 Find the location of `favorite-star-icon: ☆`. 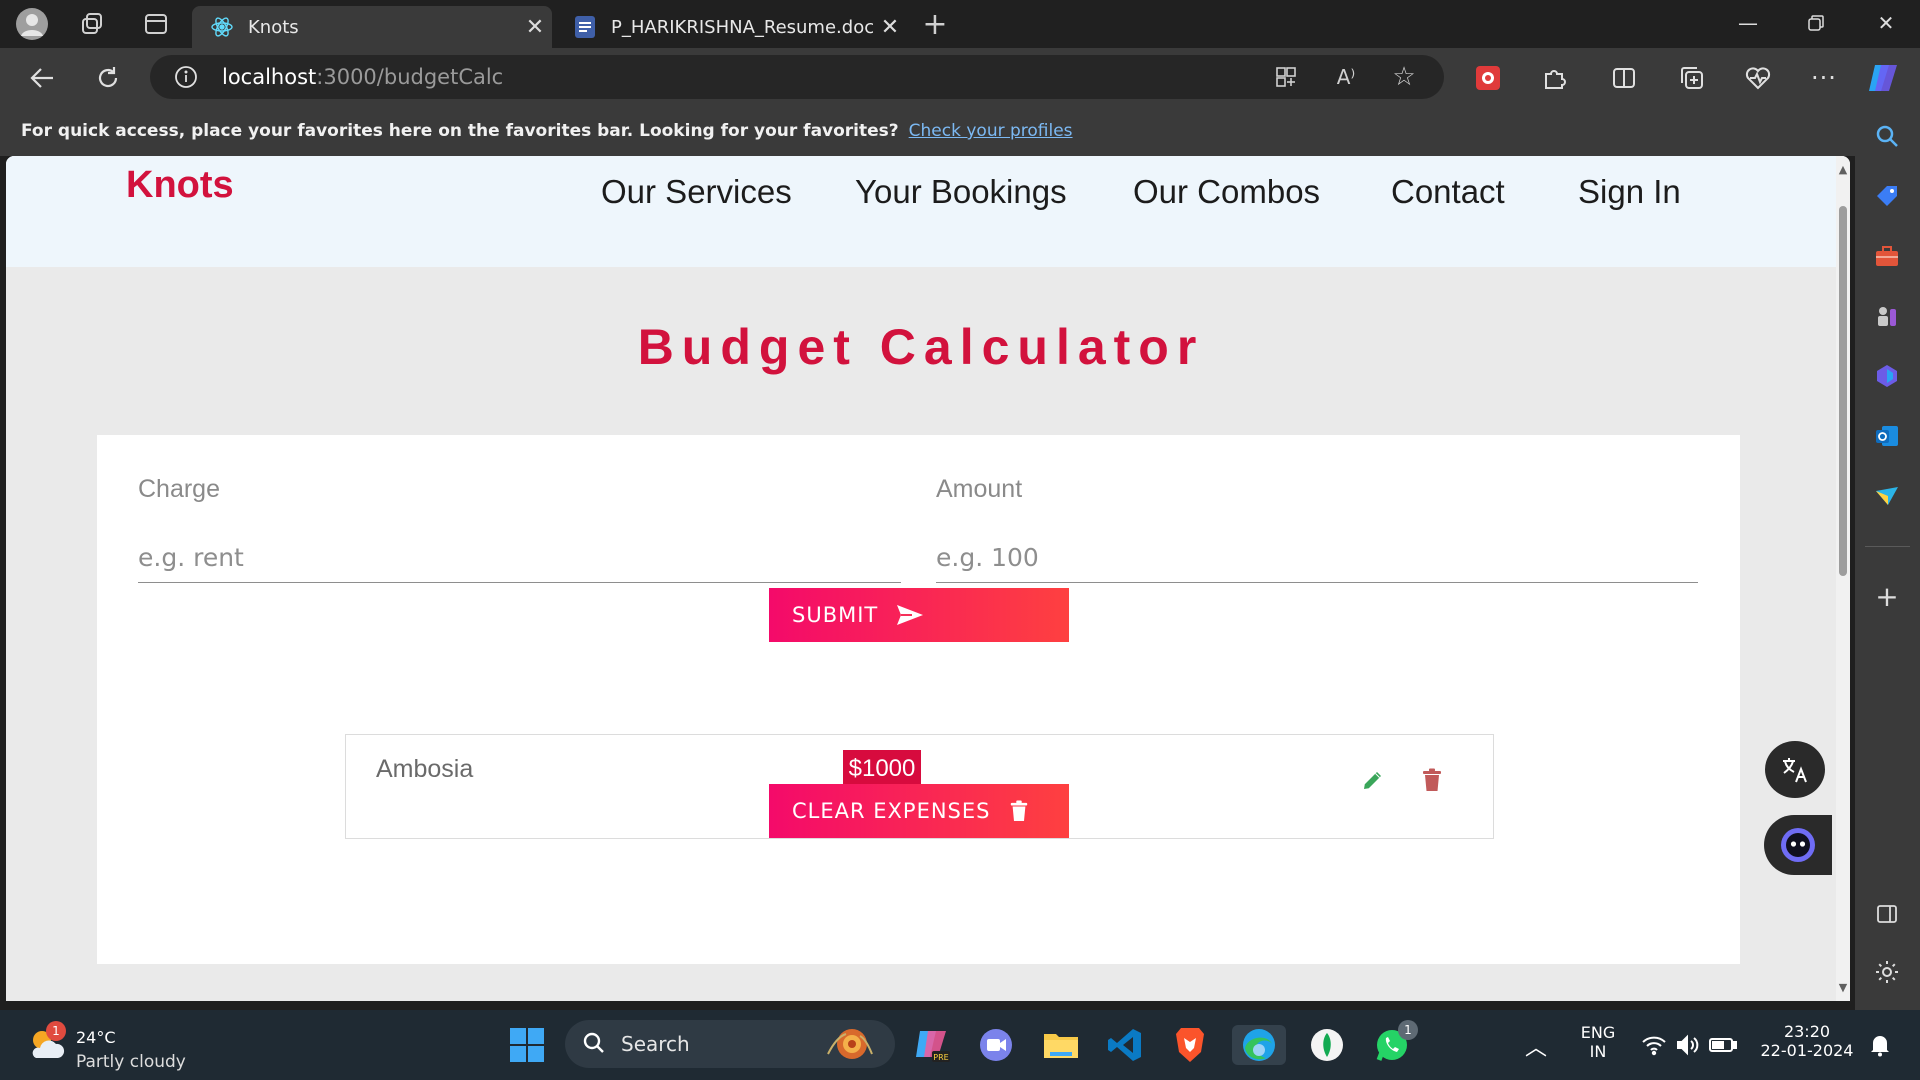

favorite-star-icon: ☆ is located at coordinates (1404, 77).